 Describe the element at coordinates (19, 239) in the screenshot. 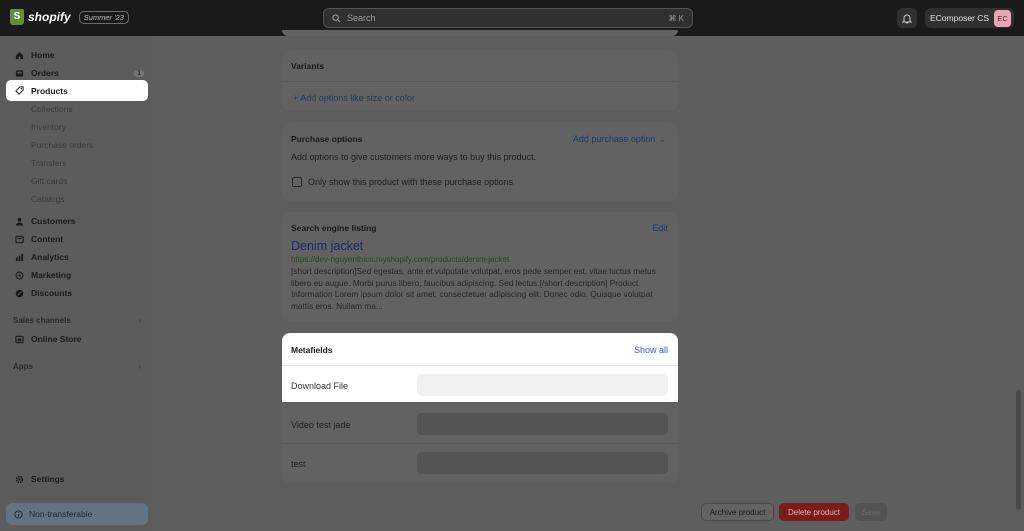

I see `content-icon` at that location.